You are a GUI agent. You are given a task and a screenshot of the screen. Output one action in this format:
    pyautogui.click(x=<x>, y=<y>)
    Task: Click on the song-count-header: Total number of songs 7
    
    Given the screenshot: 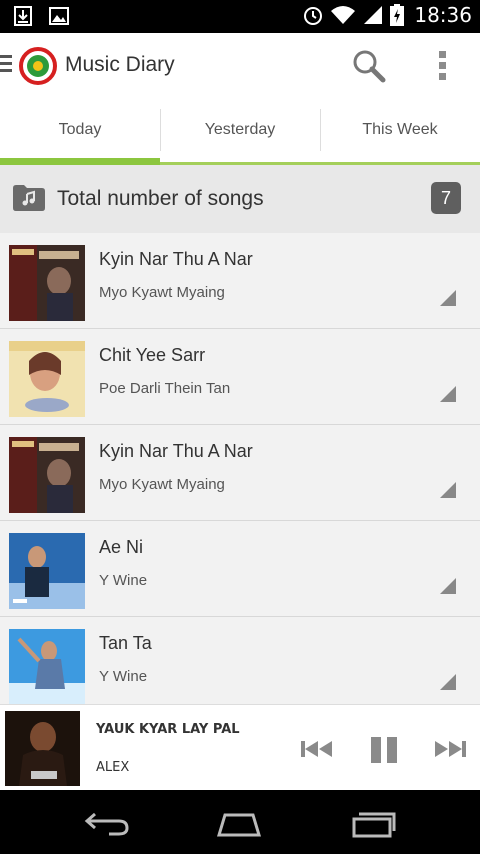 What is the action you would take?
    pyautogui.click(x=240, y=199)
    